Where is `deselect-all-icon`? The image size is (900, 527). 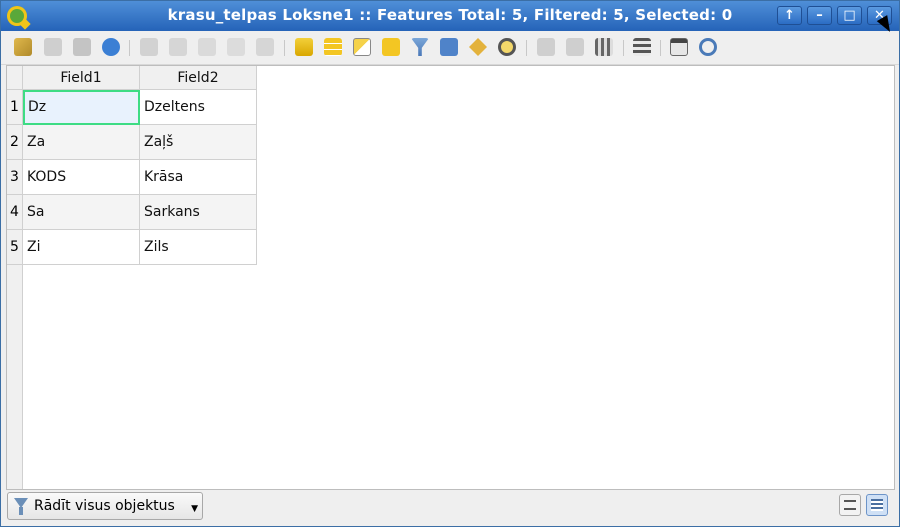 deselect-all-icon is located at coordinates (391, 47).